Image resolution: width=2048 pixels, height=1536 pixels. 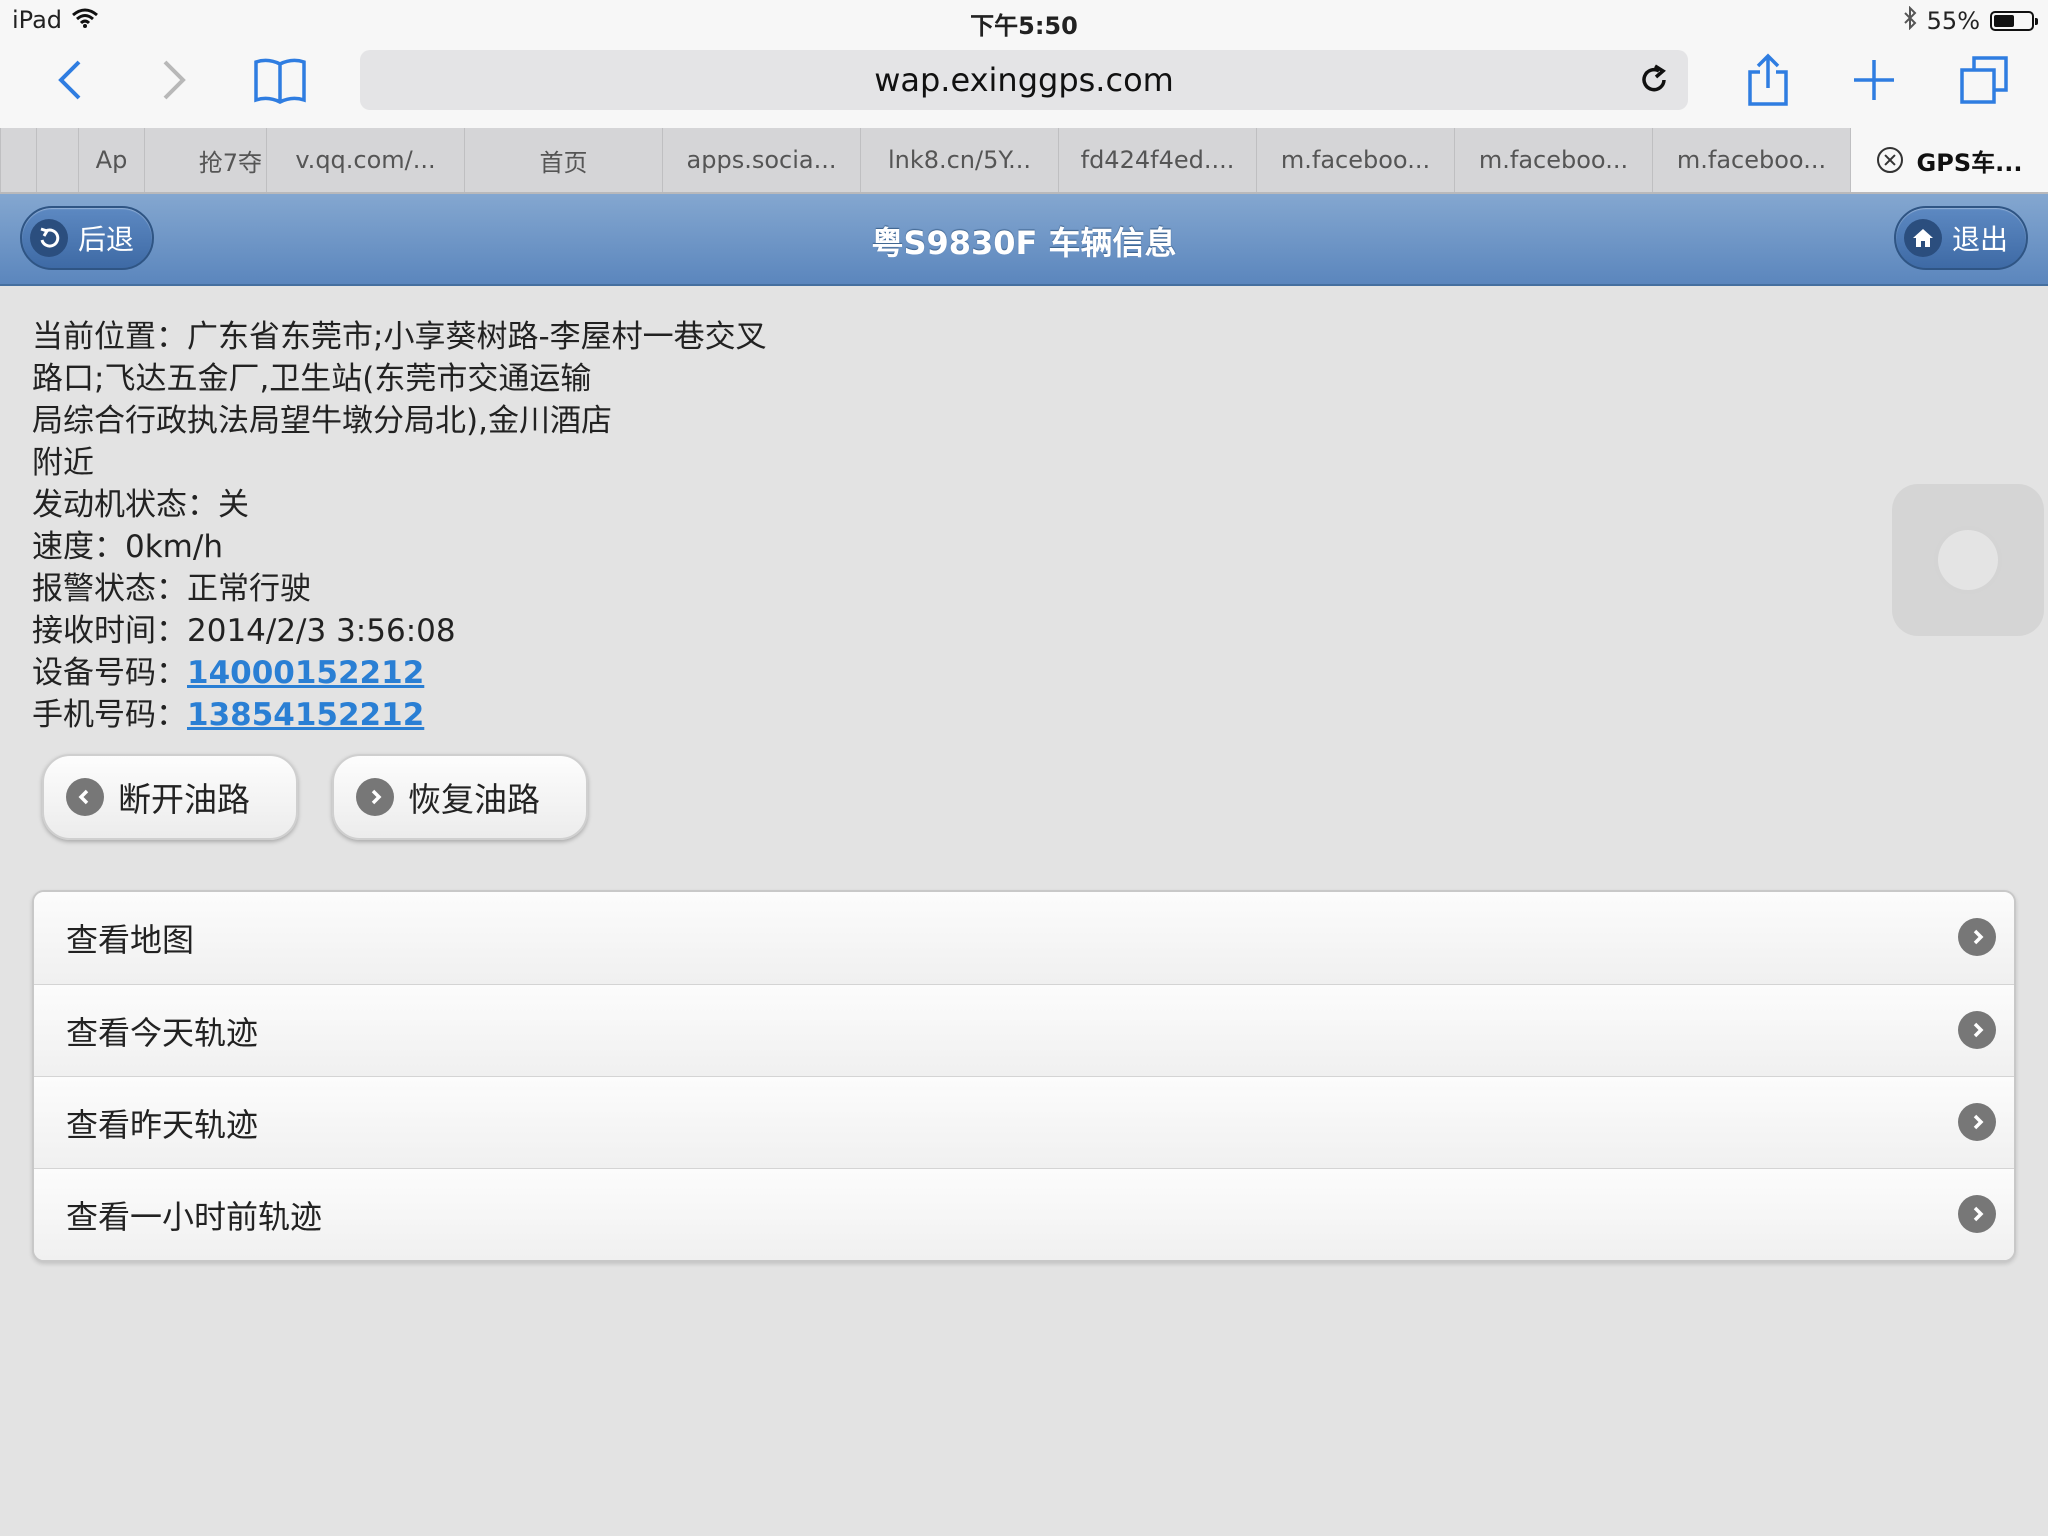 What do you see at coordinates (1889, 160) in the screenshot?
I see `close-tab-icon` at bounding box center [1889, 160].